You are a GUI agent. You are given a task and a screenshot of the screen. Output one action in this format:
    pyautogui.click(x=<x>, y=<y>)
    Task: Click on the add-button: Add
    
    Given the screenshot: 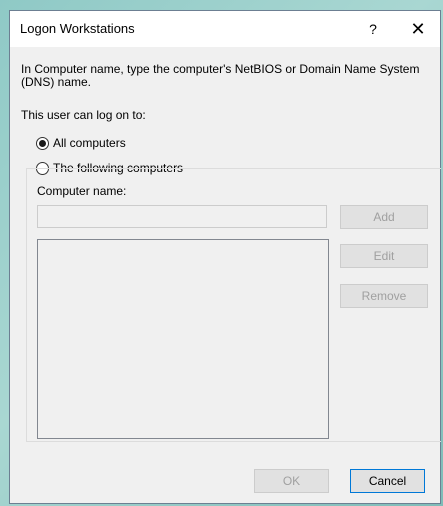 What is the action you would take?
    pyautogui.click(x=384, y=217)
    